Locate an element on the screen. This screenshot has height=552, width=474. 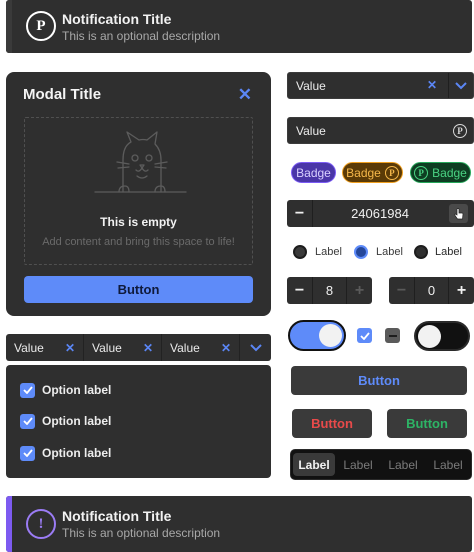
options-list: Option label Option label Option label is located at coordinates (138, 421).